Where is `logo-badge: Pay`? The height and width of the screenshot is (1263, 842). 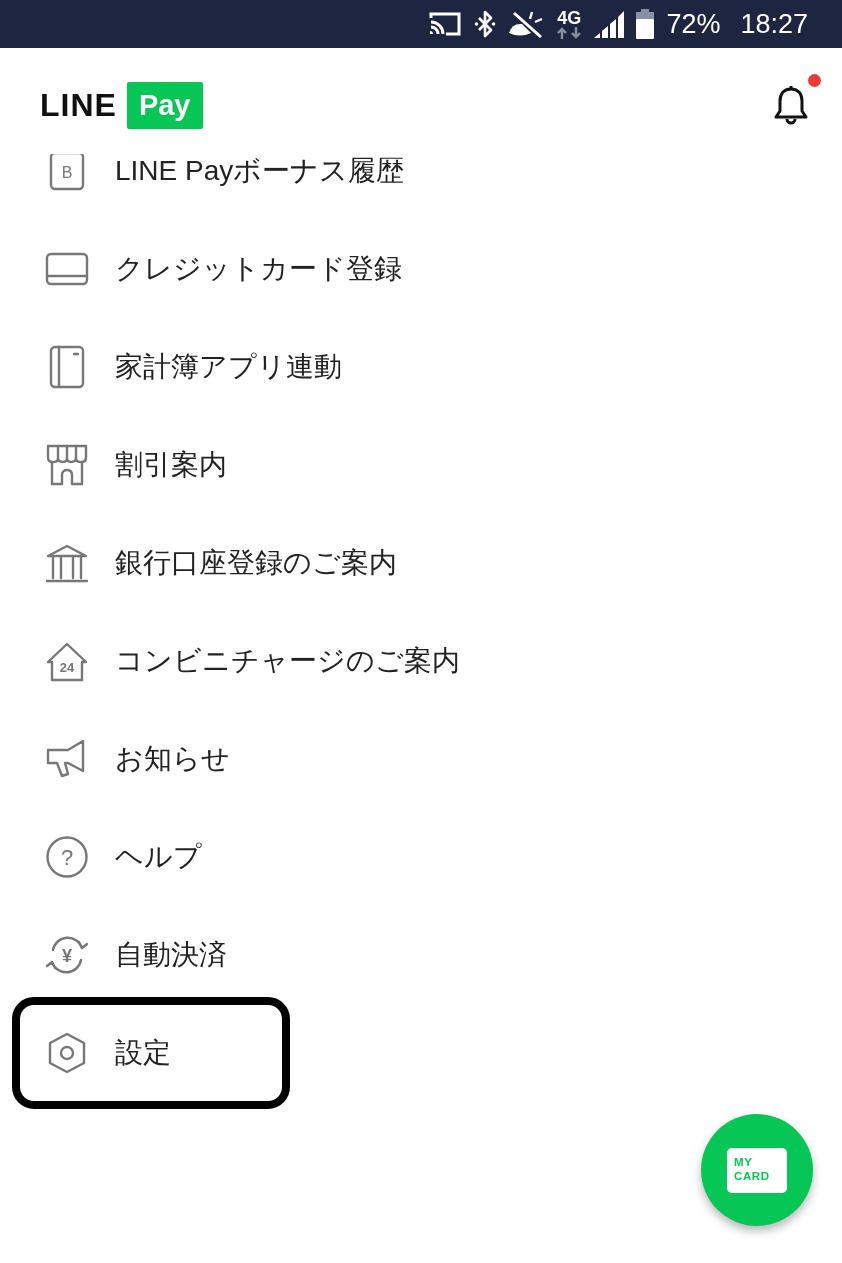 logo-badge: Pay is located at coordinates (164, 105).